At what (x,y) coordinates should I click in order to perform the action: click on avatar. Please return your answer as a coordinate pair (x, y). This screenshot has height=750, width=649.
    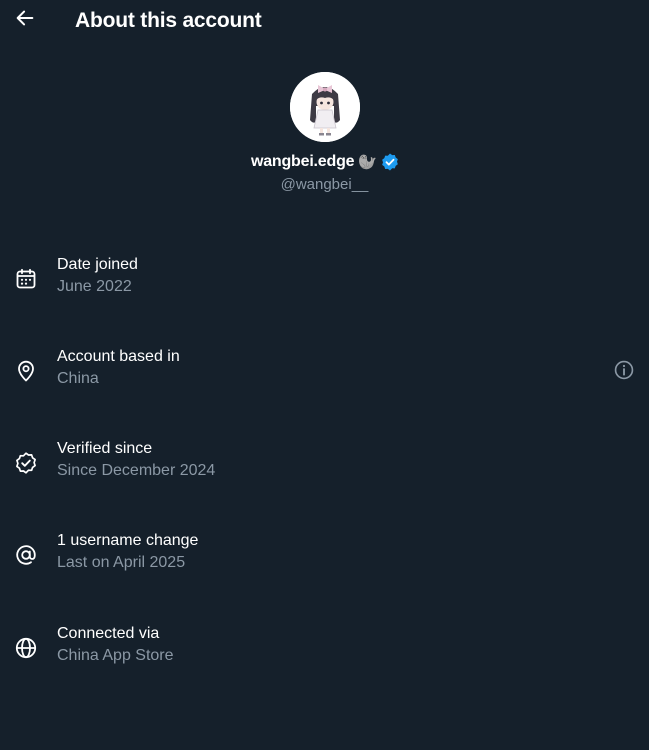
    Looking at the image, I should click on (324, 107).